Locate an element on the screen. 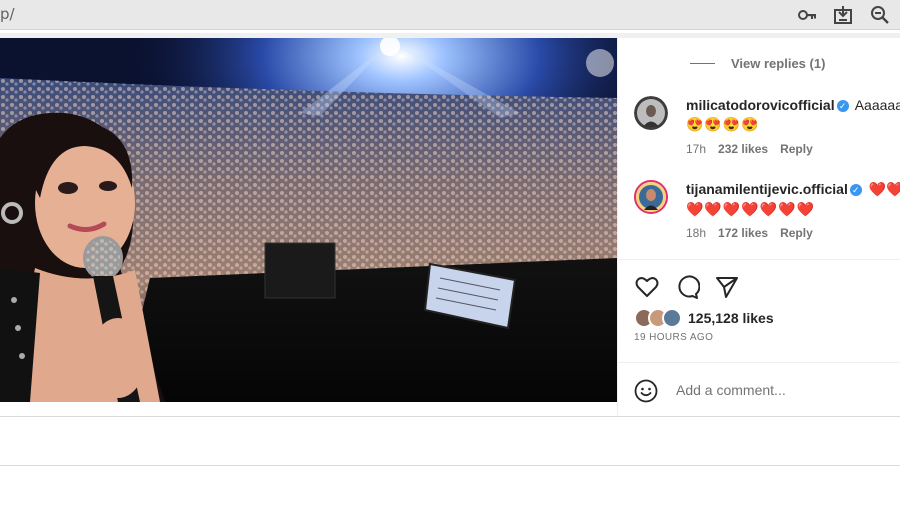  comment-text: ❤️❤️ is located at coordinates (884, 189).